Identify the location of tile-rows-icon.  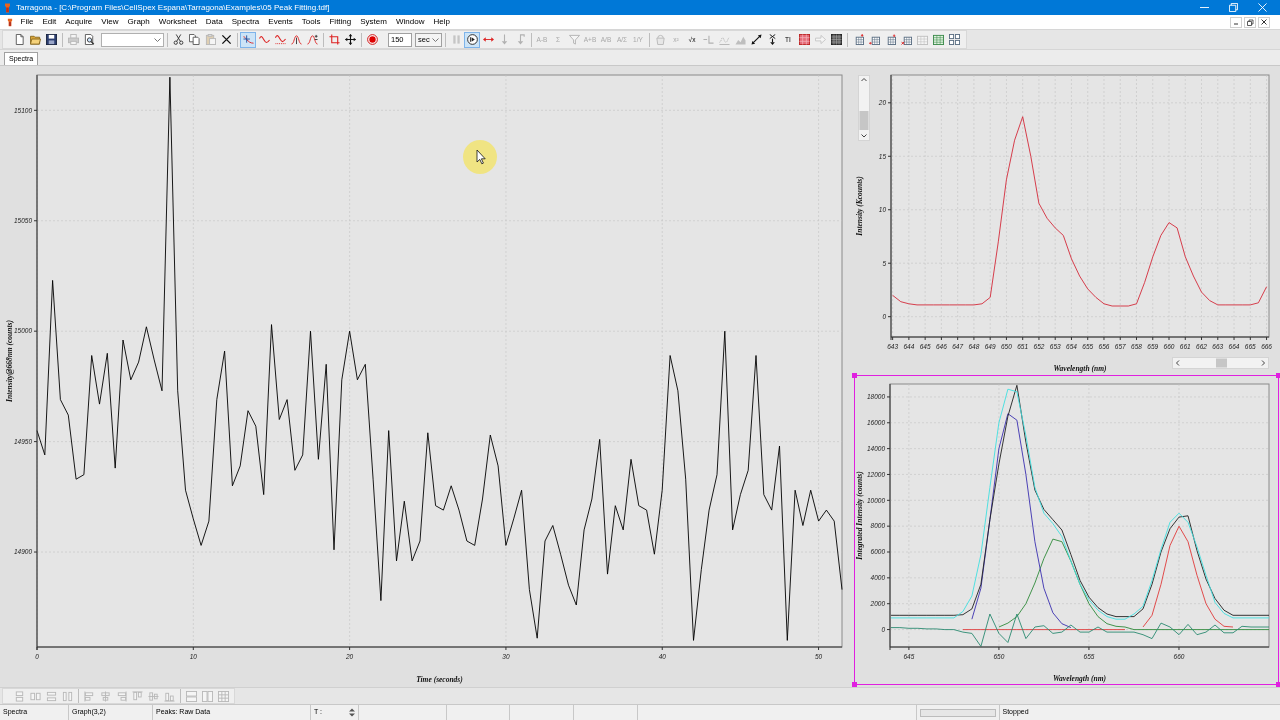
(191, 696).